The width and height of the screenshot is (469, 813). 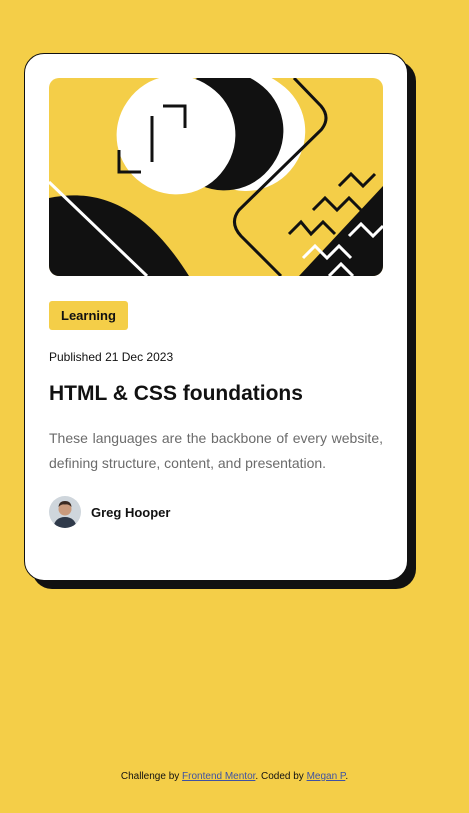 What do you see at coordinates (326, 776) in the screenshot?
I see `author-link: Megan P` at bounding box center [326, 776].